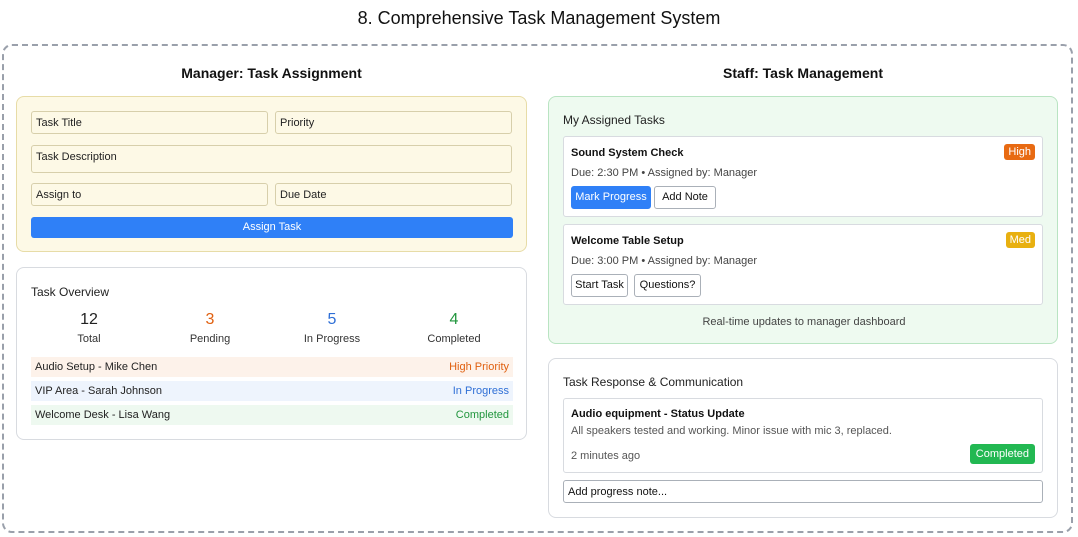 This screenshot has height=537, width=1078. Describe the element at coordinates (70, 292) in the screenshot. I see `task-overview-heading: Task Overview` at that location.